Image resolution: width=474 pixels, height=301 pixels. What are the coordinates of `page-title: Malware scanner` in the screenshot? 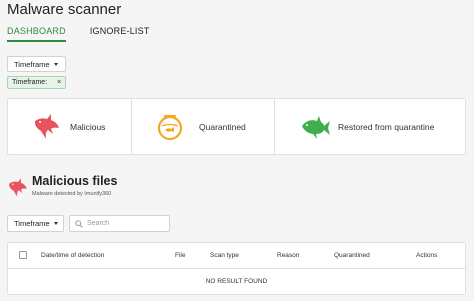 It's located at (64, 9).